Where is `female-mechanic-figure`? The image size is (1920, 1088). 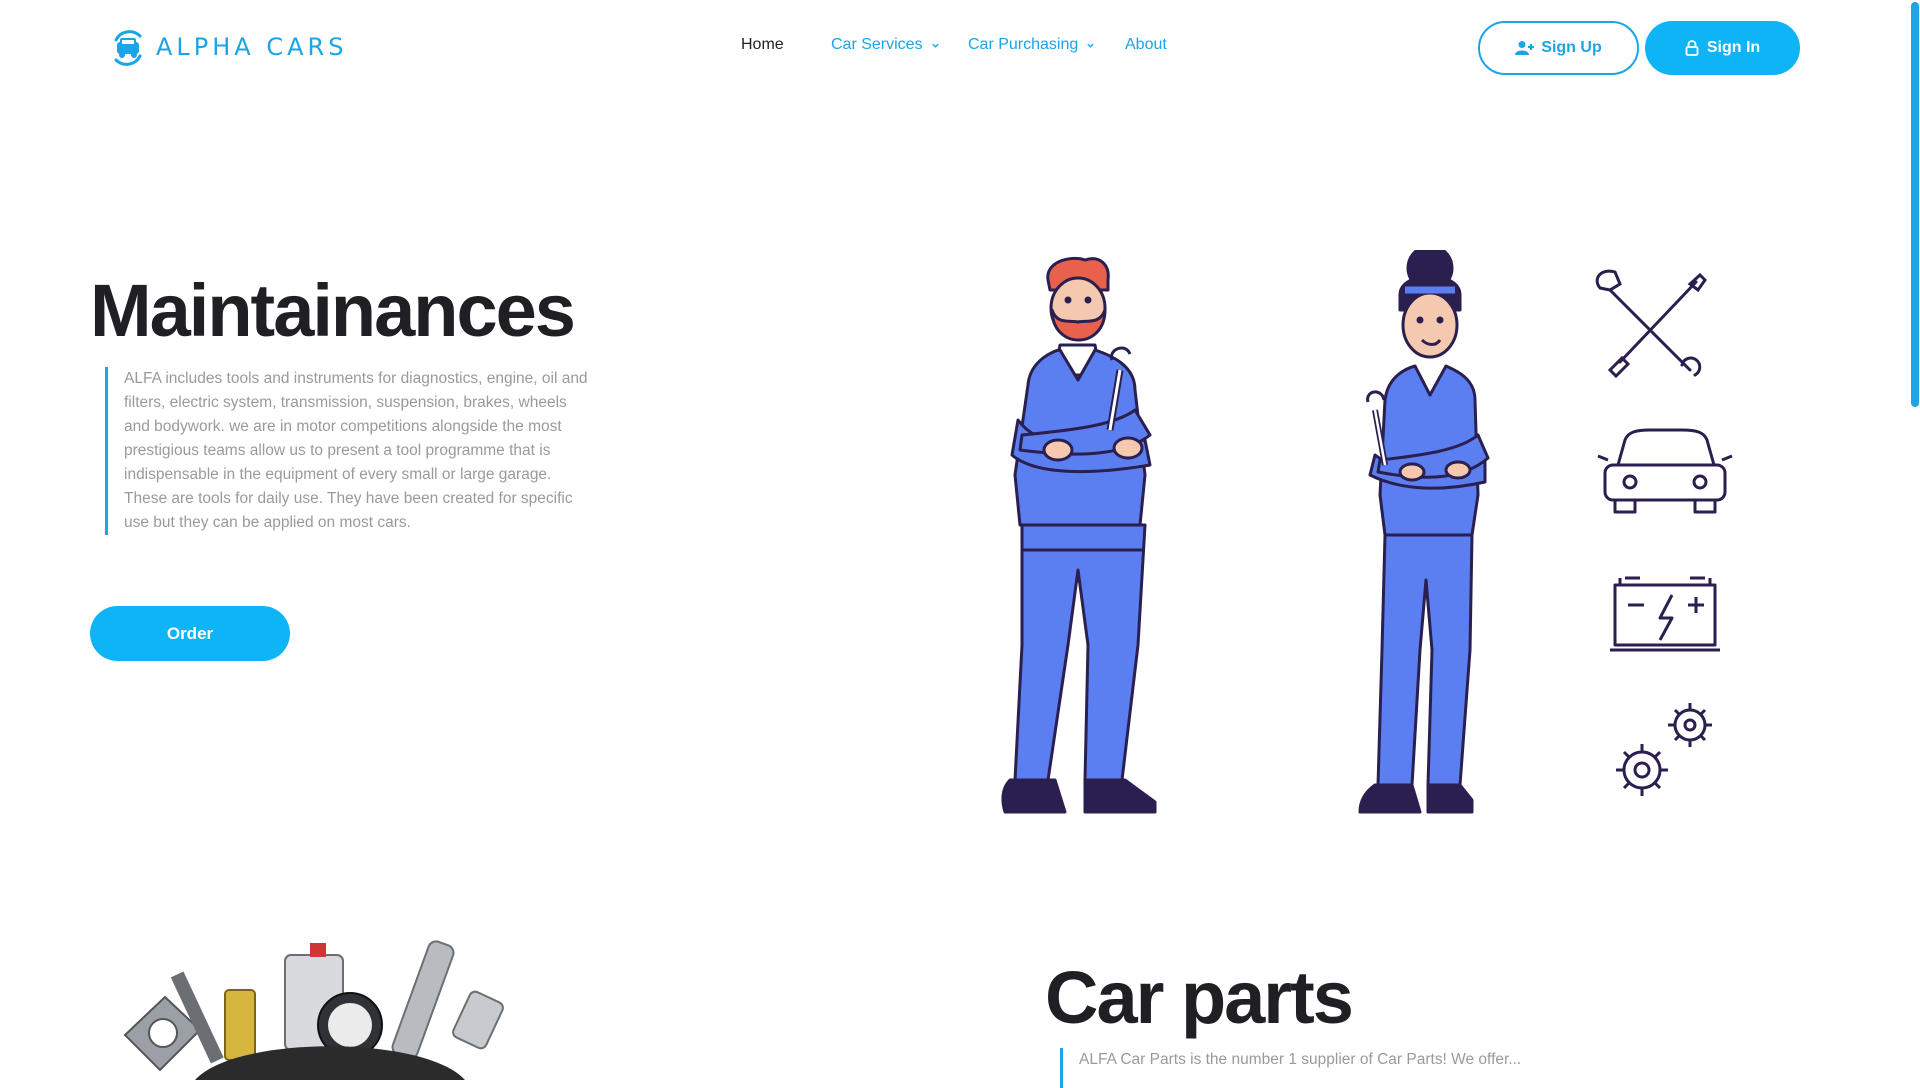
female-mechanic-figure is located at coordinates (1424, 532).